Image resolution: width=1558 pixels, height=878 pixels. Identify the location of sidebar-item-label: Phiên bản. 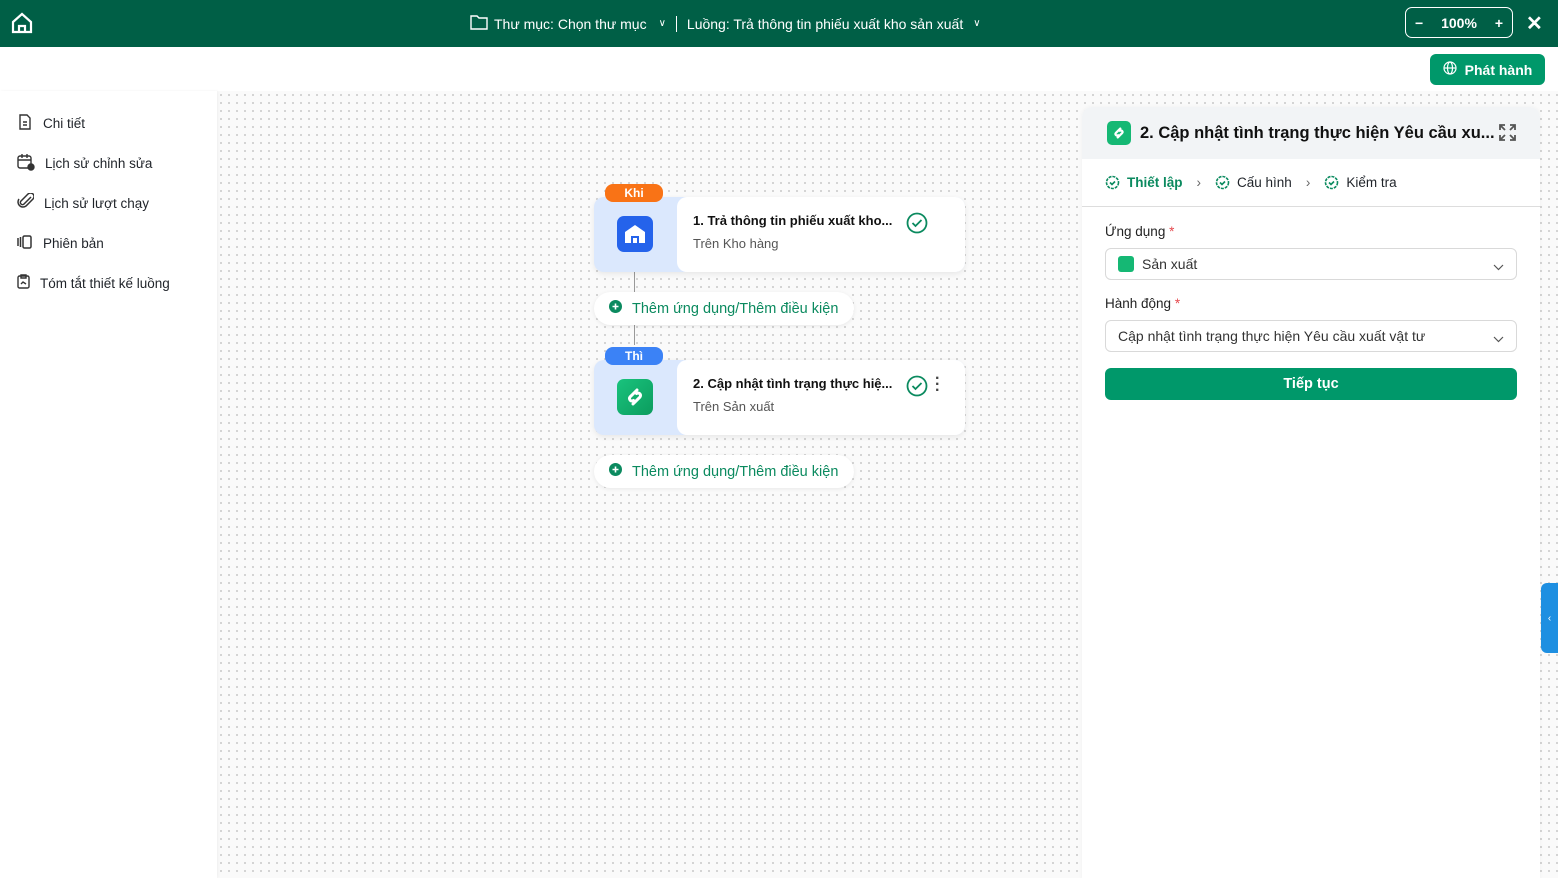
(73, 243).